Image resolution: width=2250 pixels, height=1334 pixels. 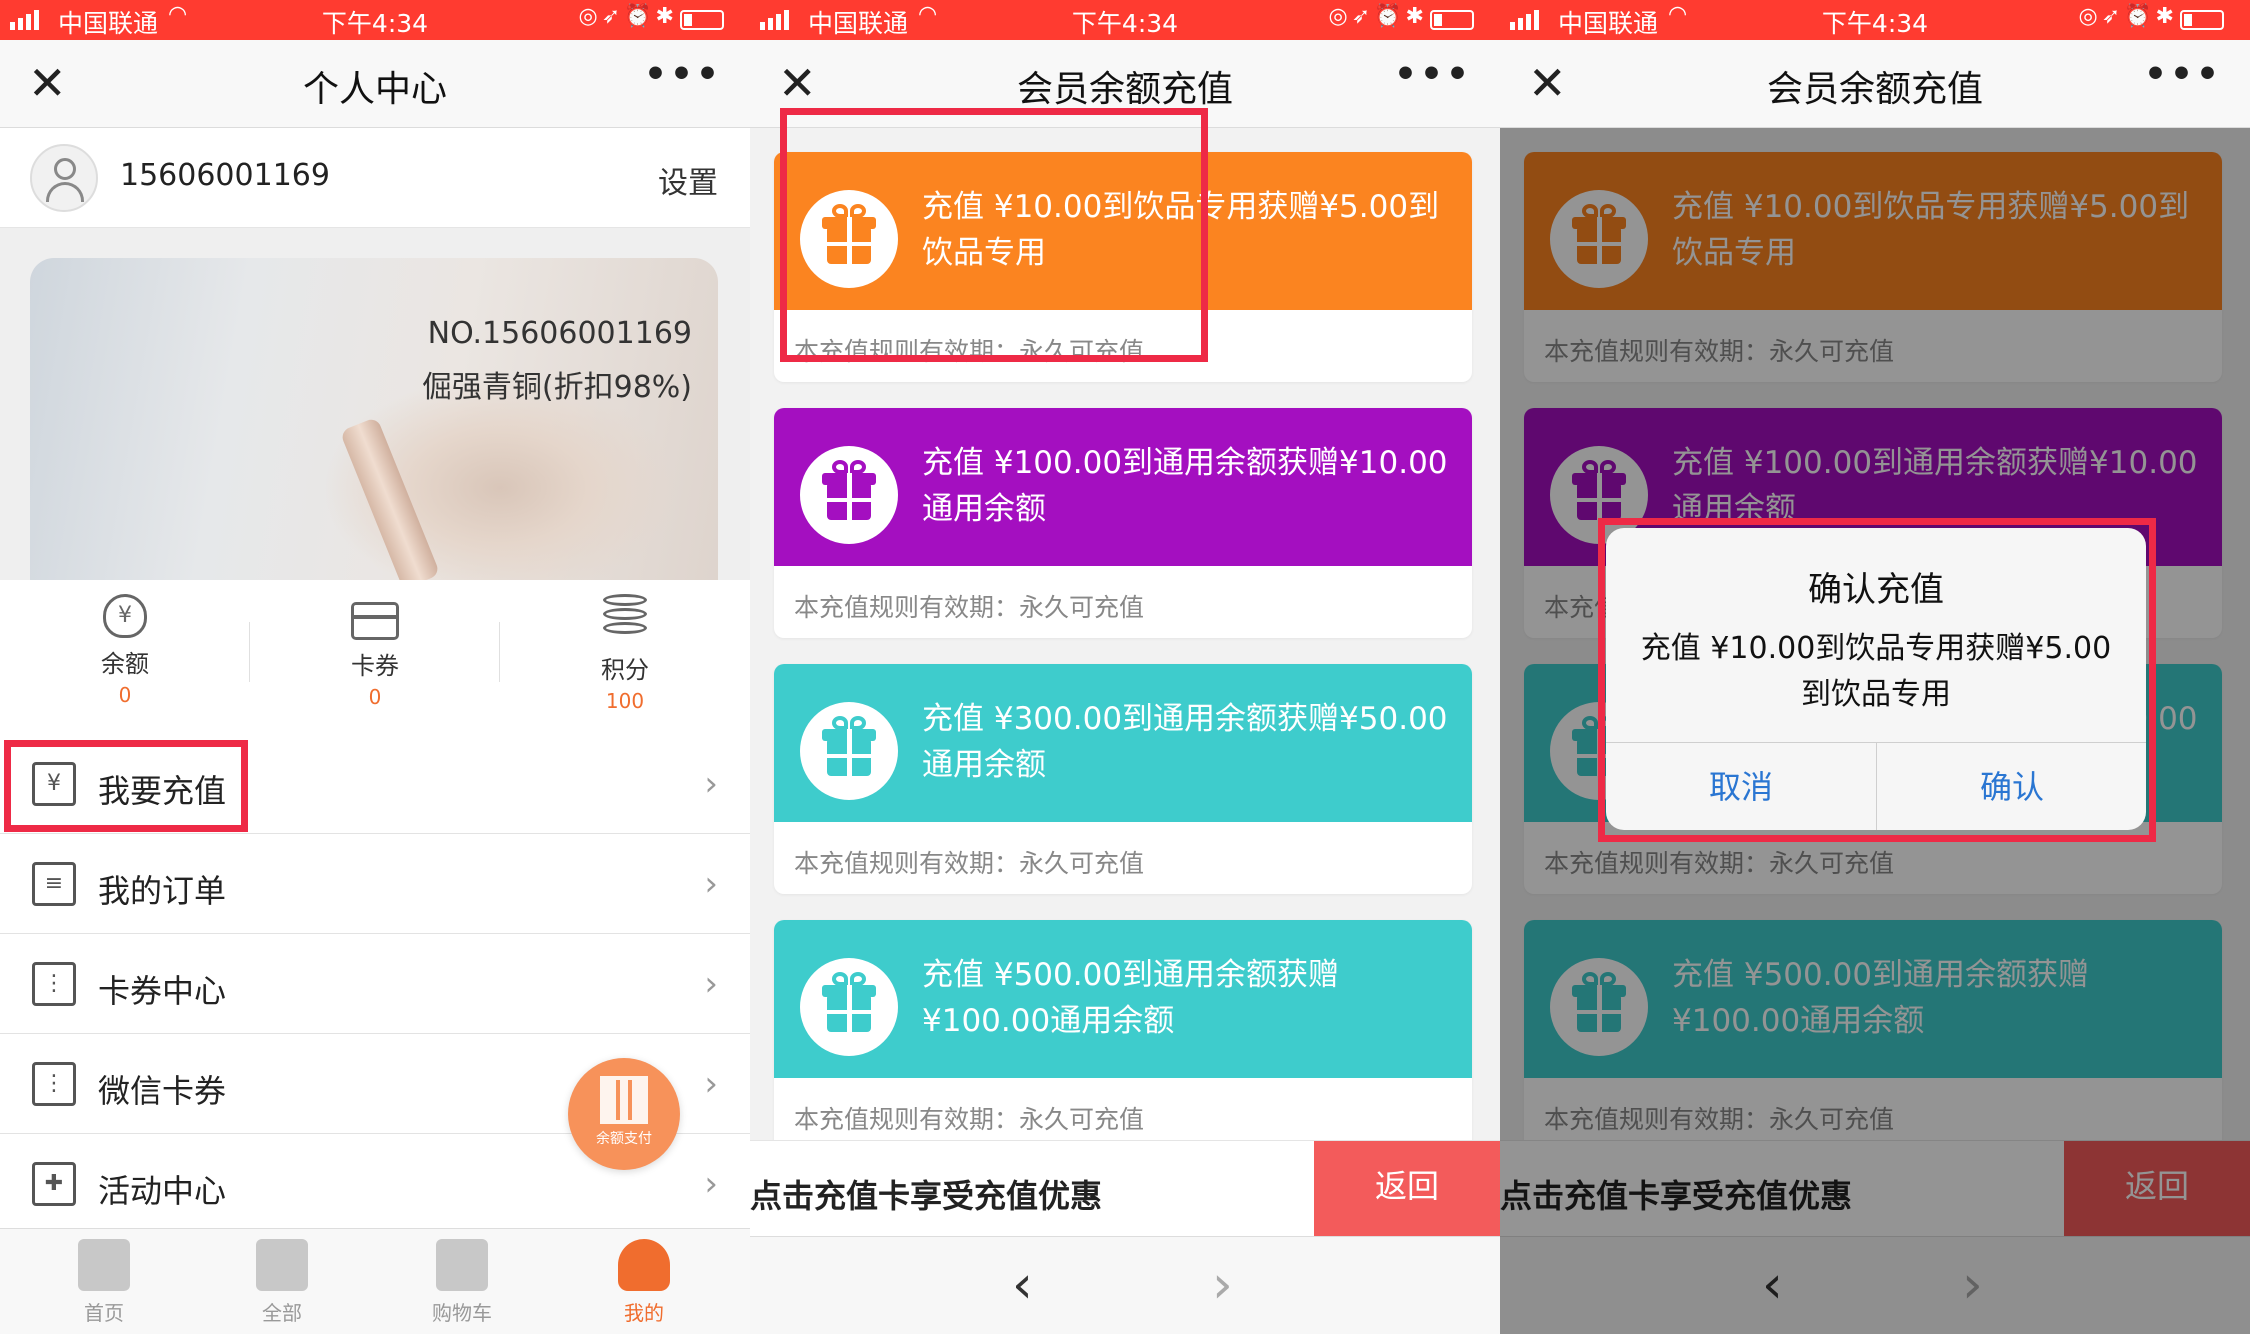 What do you see at coordinates (375, 985) in the screenshot?
I see `menu-item-coupon-center: ⋮ 卡券中心 ›` at bounding box center [375, 985].